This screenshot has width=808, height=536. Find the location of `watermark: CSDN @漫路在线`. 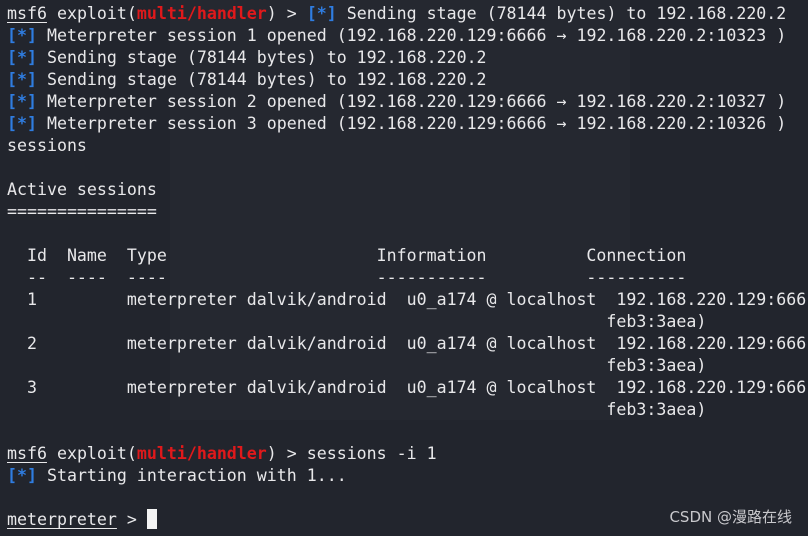

watermark: CSDN @漫路在线 is located at coordinates (730, 517).